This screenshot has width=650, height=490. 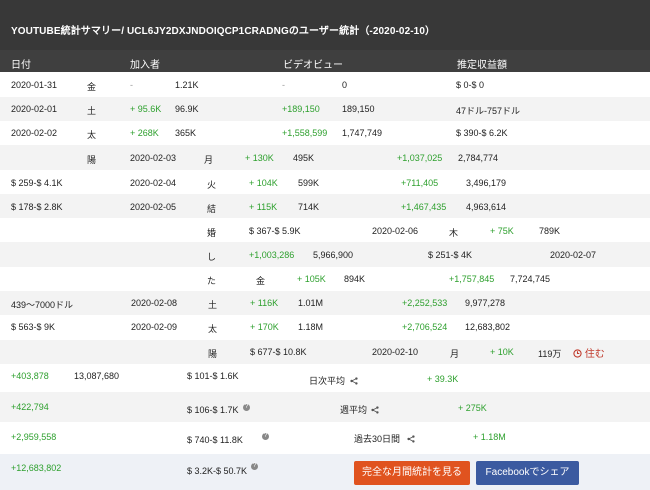 What do you see at coordinates (215, 440) in the screenshot?
I see `table-cell: $ 740-$ 11.8K` at bounding box center [215, 440].